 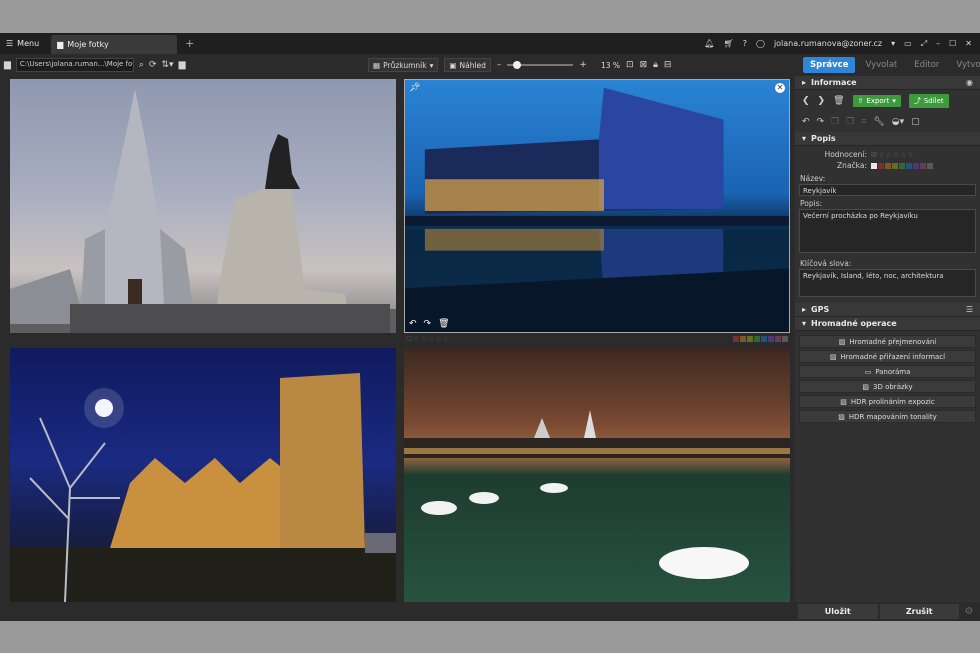 I want to click on search-icon: ⌕, so click(x=141, y=65).